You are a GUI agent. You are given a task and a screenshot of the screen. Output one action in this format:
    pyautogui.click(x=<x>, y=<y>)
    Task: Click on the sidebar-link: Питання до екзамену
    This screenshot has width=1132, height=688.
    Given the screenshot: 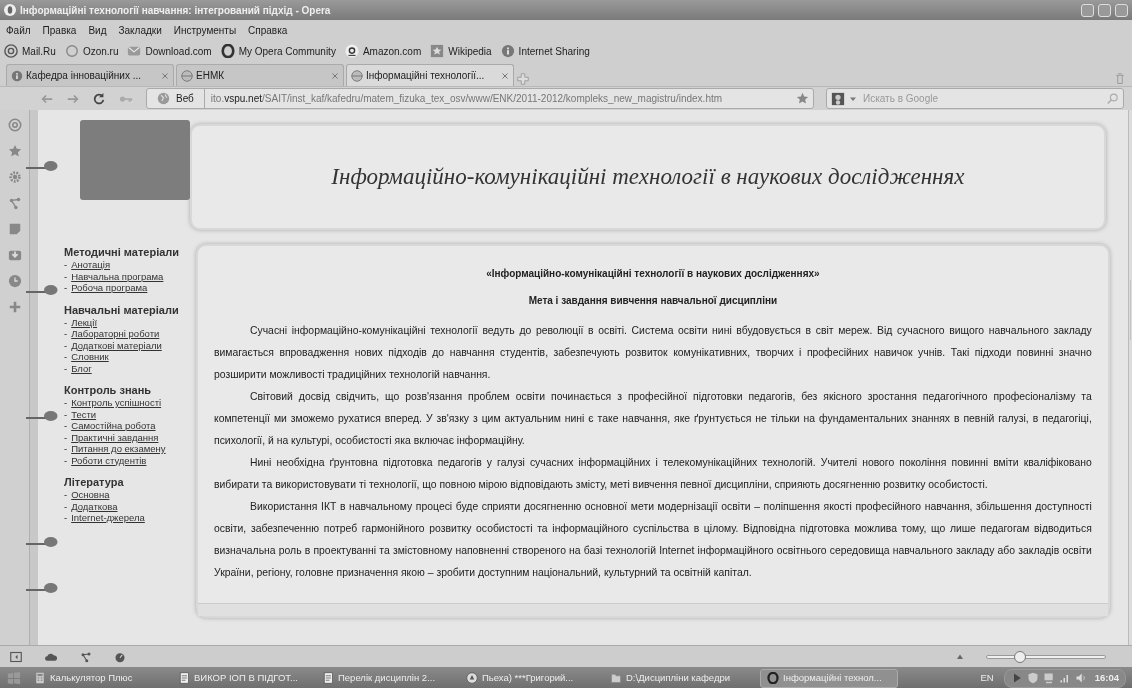 What is the action you would take?
    pyautogui.click(x=118, y=449)
    